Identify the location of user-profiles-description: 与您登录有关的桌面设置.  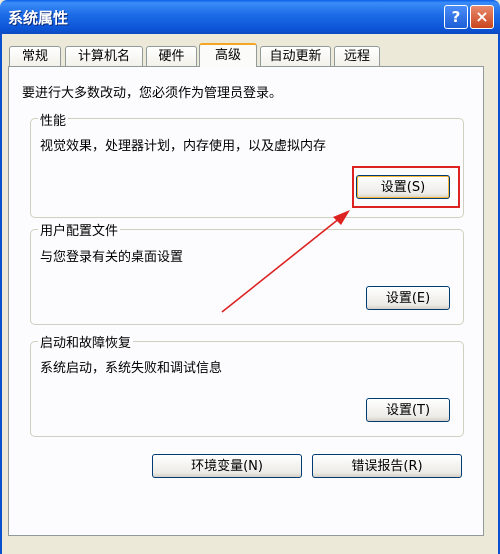
(112, 257).